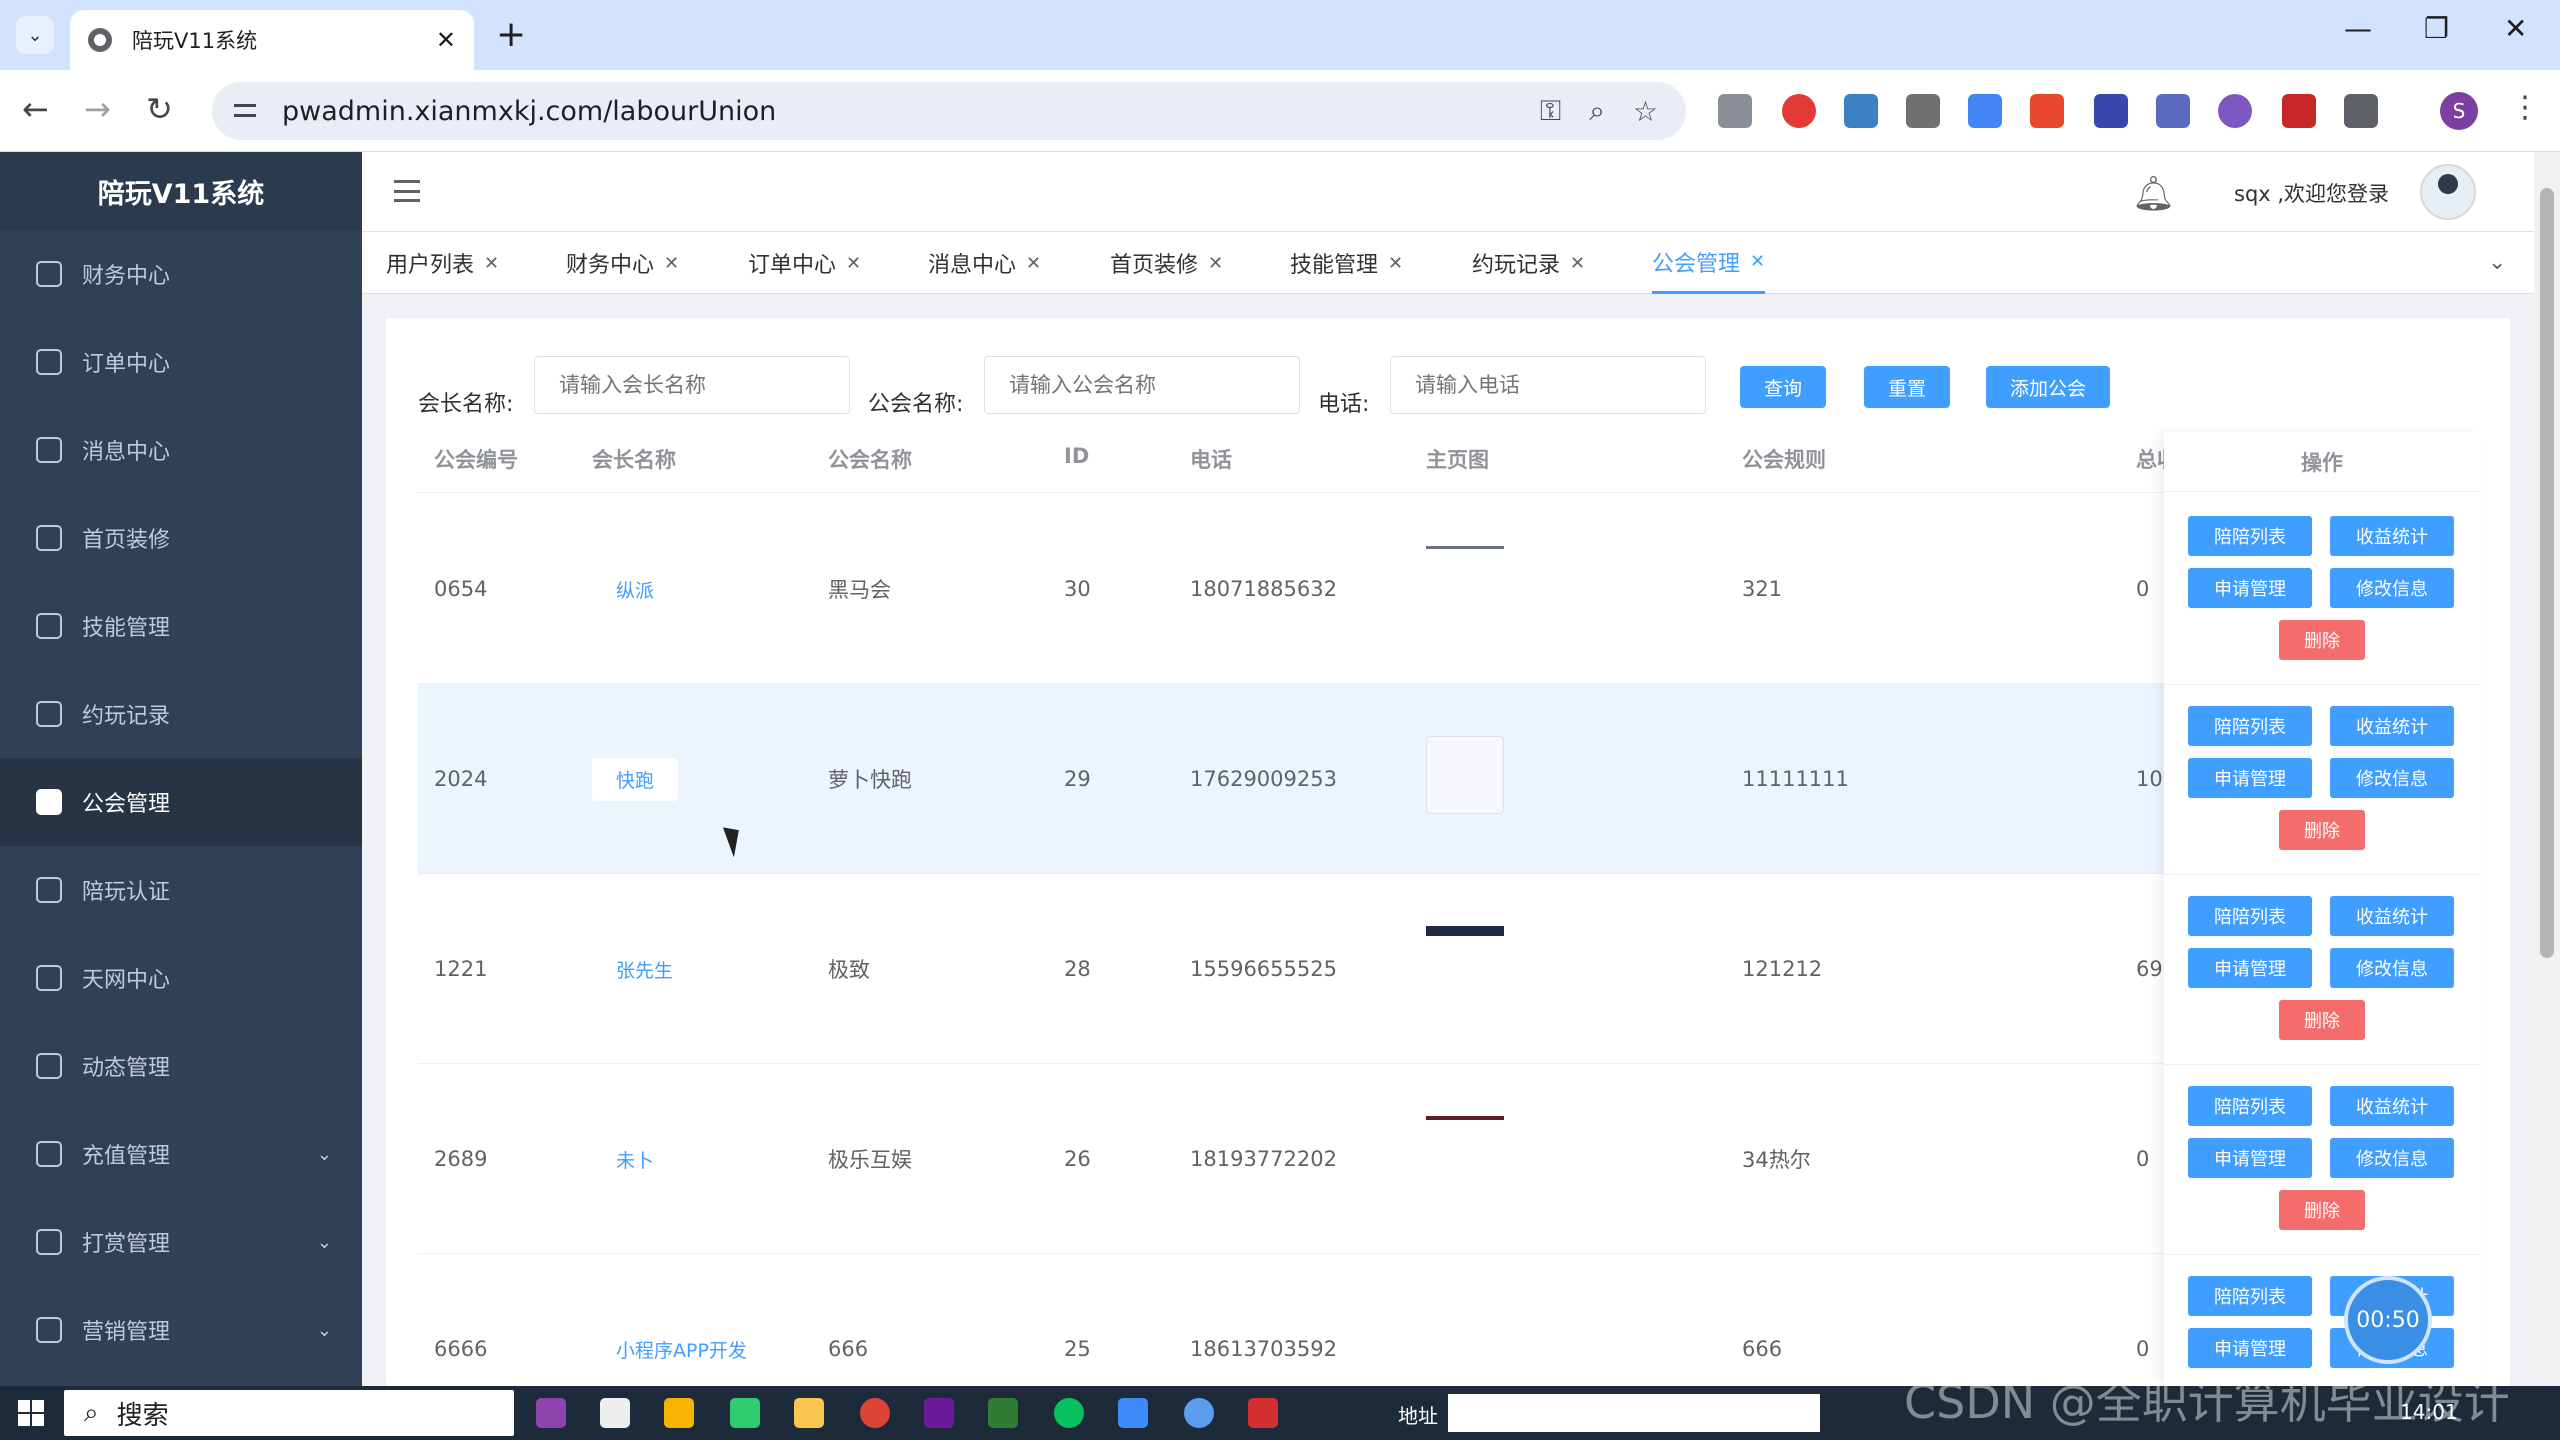 The image size is (2560, 1440). What do you see at coordinates (2358, 28) in the screenshot?
I see `minimize-icon: —` at bounding box center [2358, 28].